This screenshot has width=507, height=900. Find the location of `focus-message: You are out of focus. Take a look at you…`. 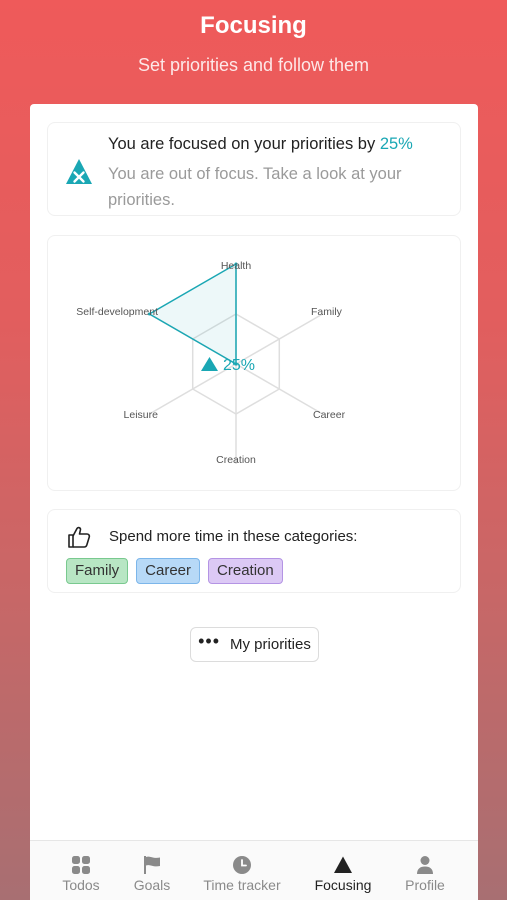

focus-message: You are out of focus. Take a look at you… is located at coordinates (255, 187).